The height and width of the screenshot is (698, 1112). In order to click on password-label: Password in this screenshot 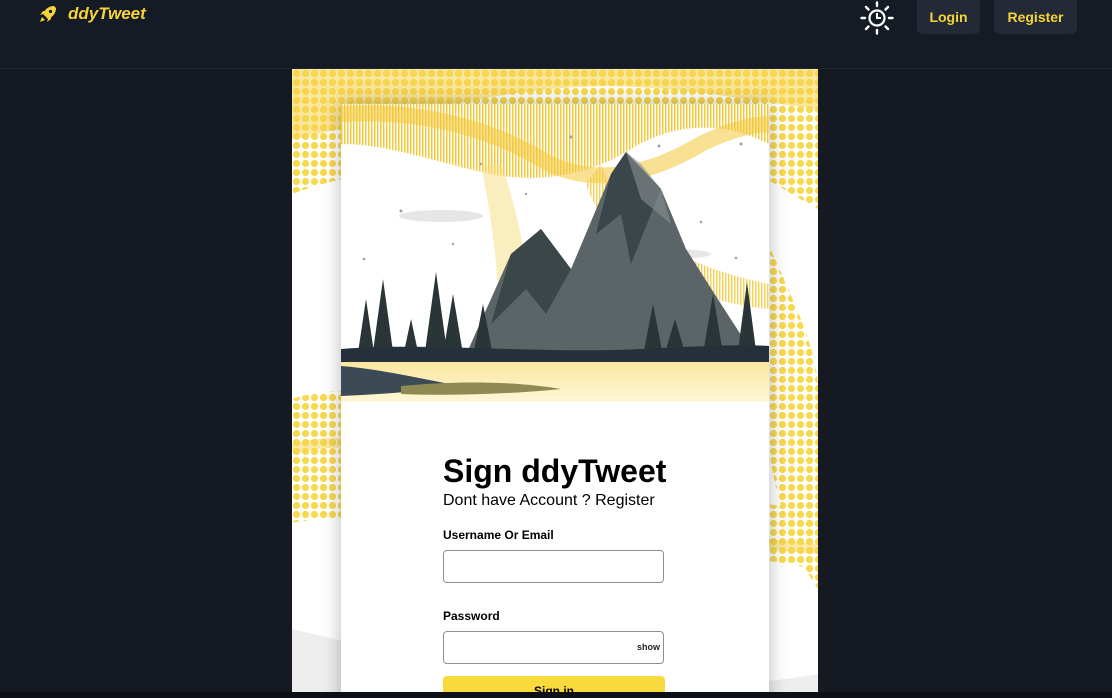, I will do `click(471, 616)`.